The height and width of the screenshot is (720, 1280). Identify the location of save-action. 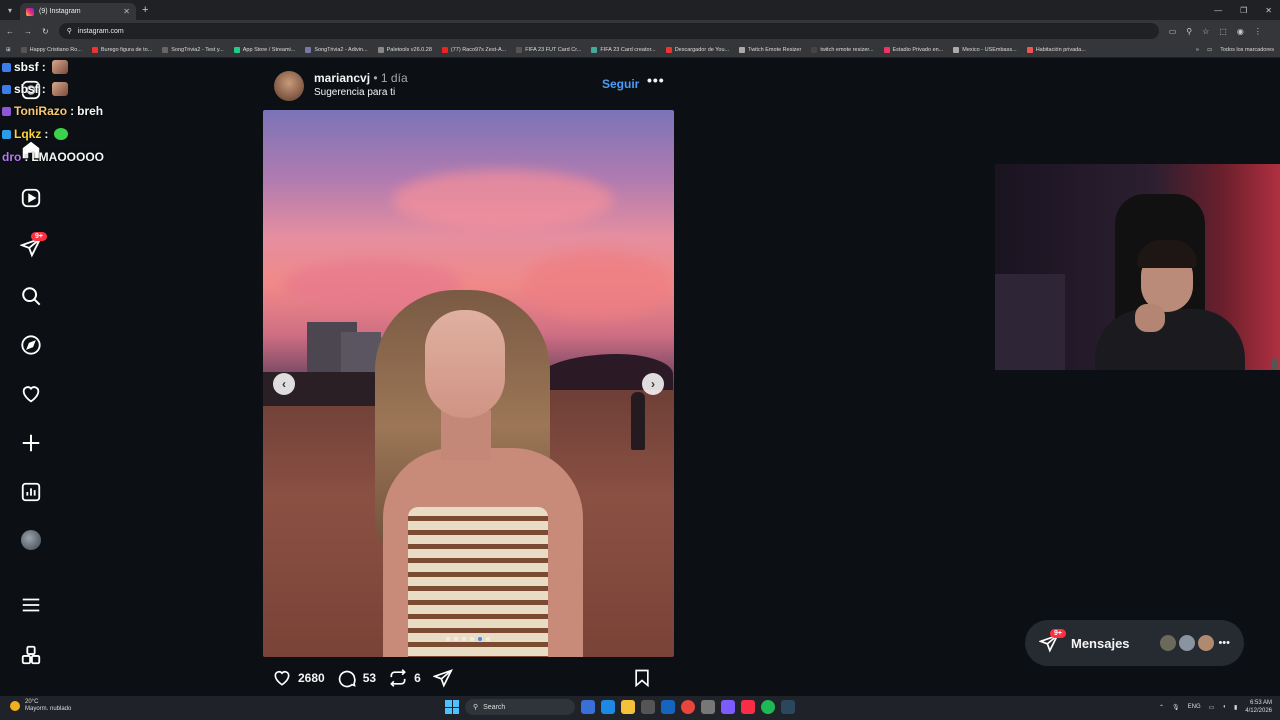
(642, 678).